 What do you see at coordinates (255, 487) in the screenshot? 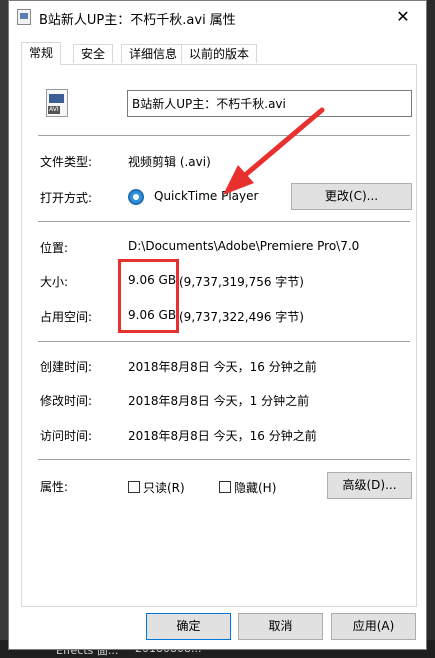
I see `hidden-label: 隐藏(H)` at bounding box center [255, 487].